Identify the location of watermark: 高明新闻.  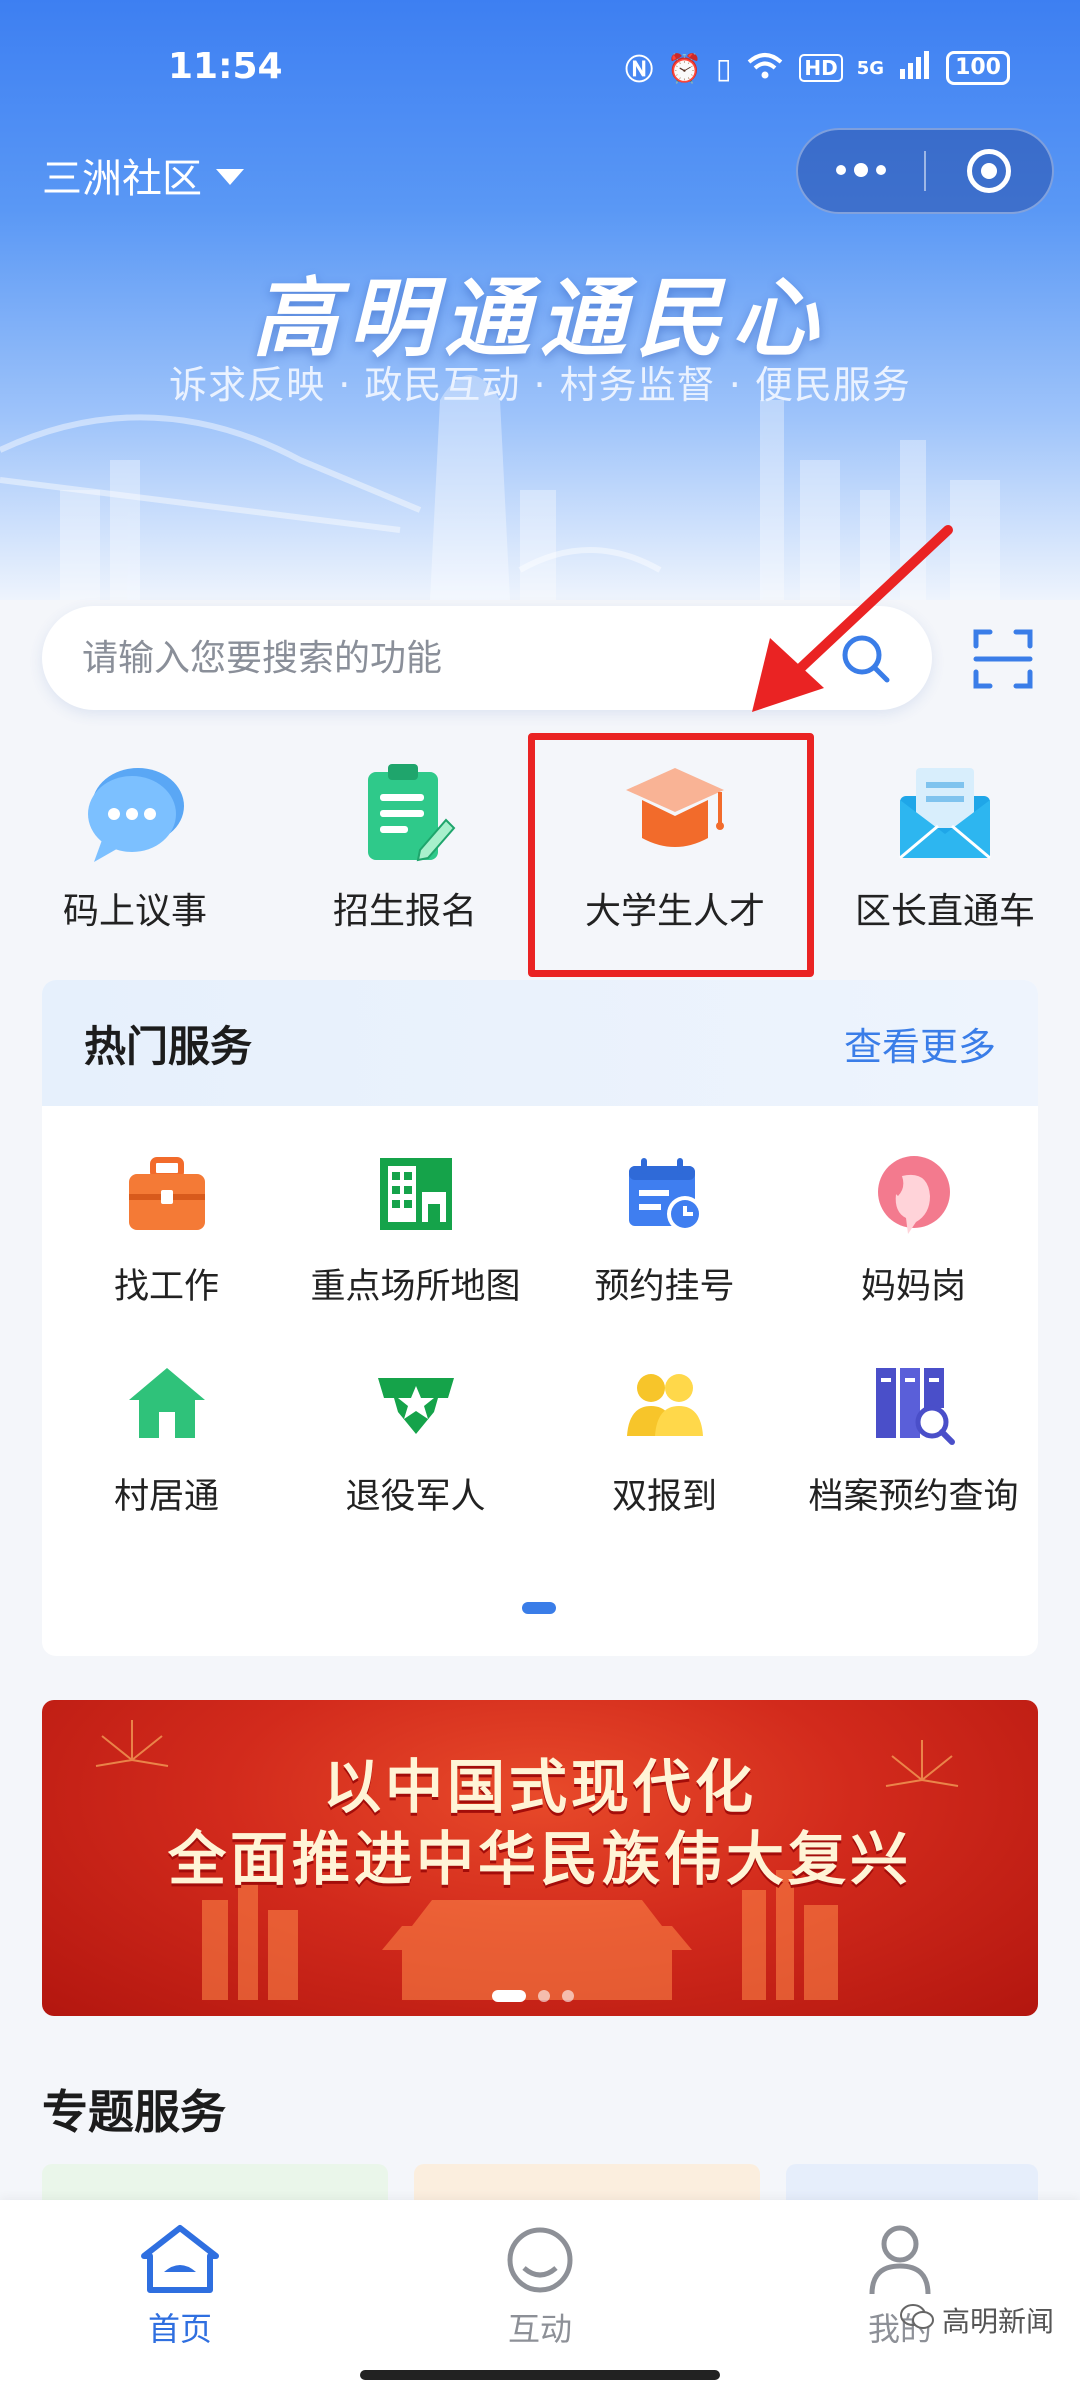
(976, 2320).